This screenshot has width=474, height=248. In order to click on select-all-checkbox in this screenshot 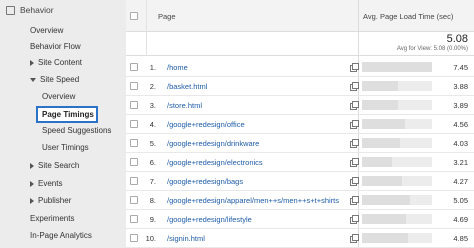, I will do `click(134, 16)`.